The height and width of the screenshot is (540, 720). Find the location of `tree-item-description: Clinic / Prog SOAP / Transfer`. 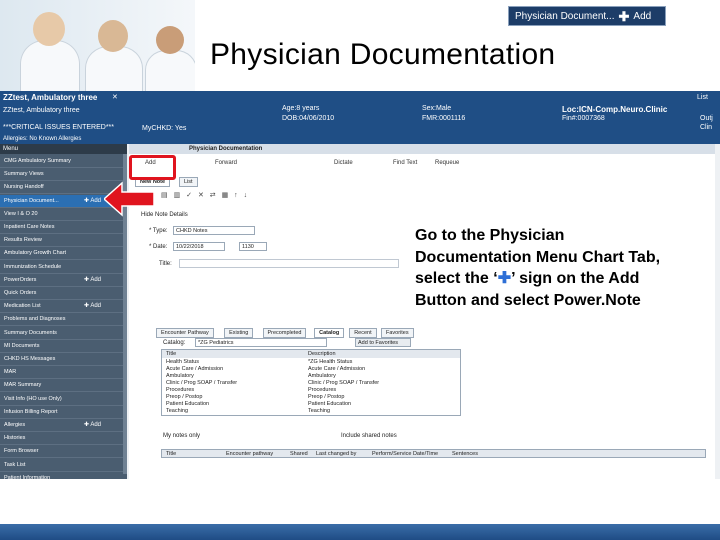

tree-item-description: Clinic / Prog SOAP / Transfer is located at coordinates (344, 383).